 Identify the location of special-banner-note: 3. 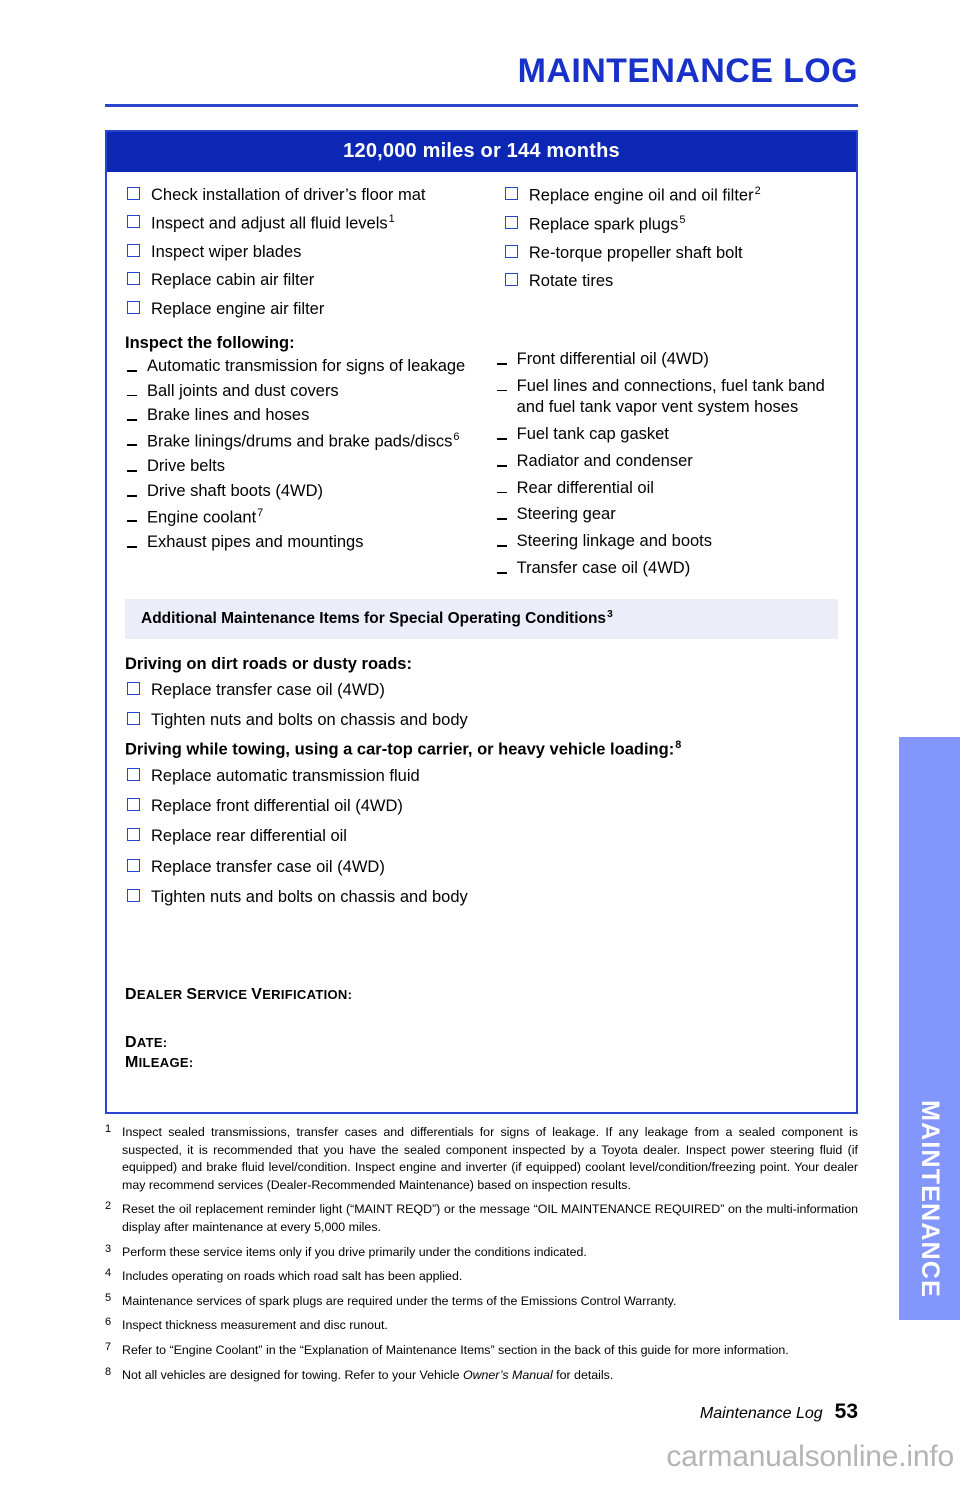
(610, 614).